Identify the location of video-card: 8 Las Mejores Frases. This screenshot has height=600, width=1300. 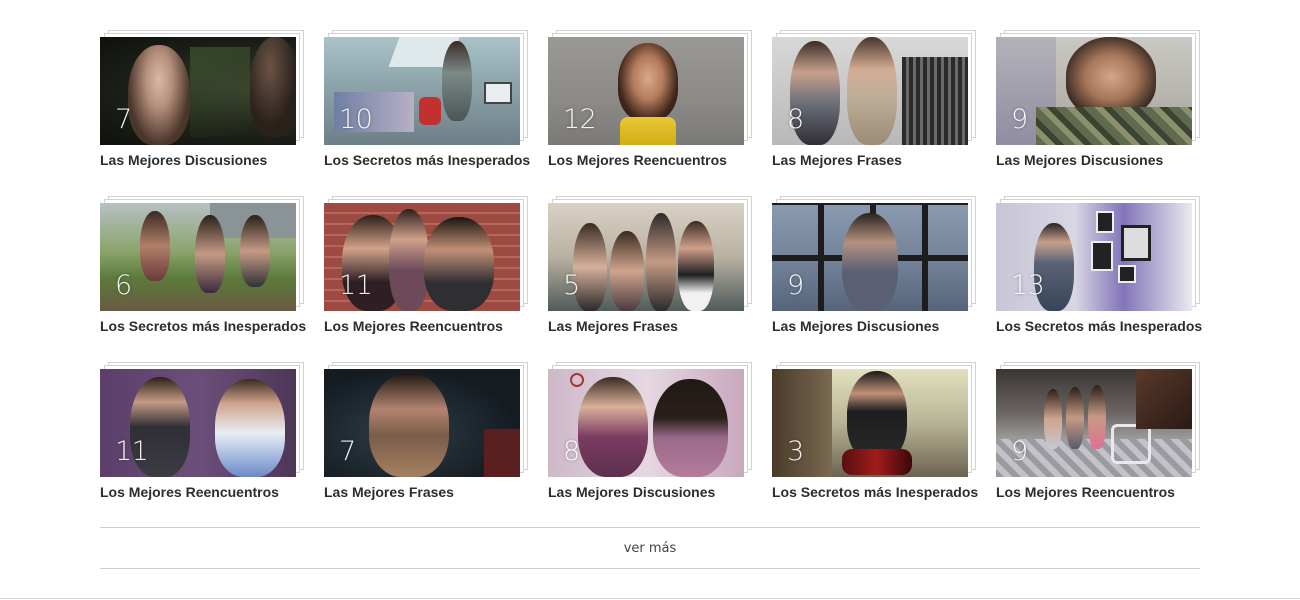
(874, 113).